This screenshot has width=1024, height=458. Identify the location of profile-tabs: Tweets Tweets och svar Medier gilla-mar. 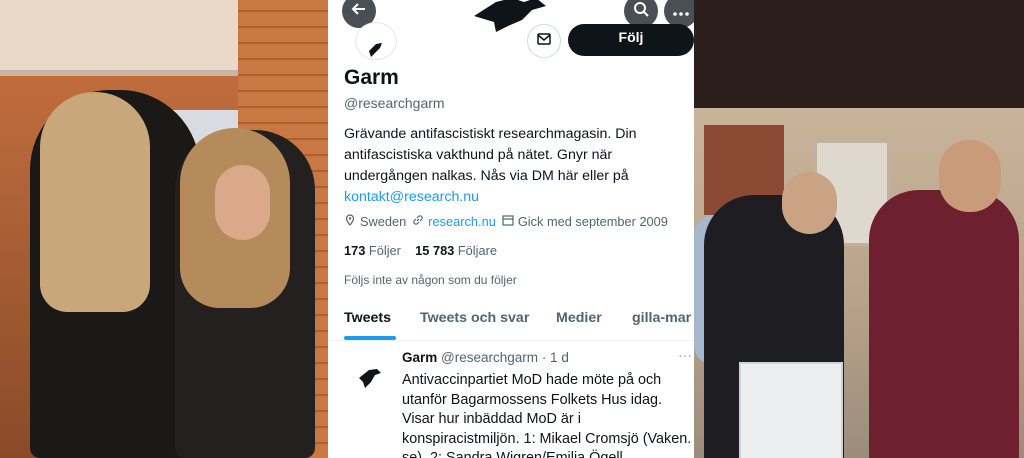
(511, 320).